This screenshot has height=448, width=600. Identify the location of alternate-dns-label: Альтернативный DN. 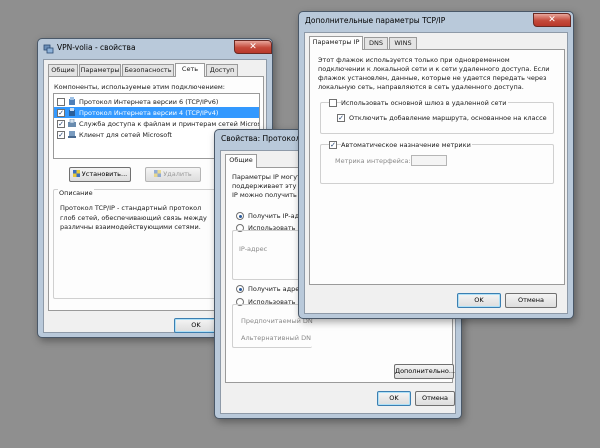
(276, 338).